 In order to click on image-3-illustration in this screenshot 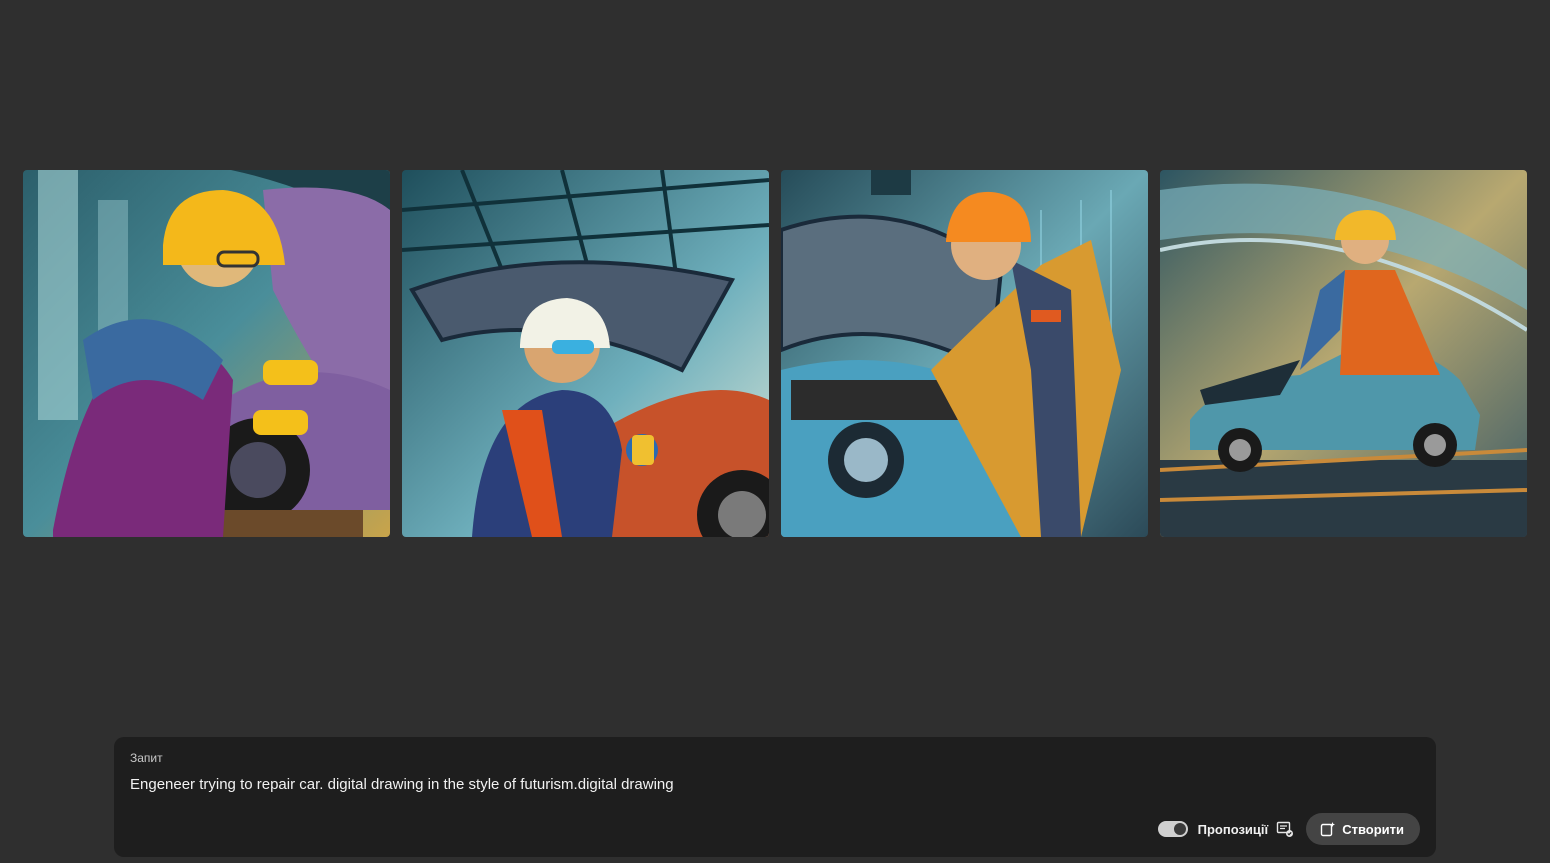, I will do `click(964, 353)`.